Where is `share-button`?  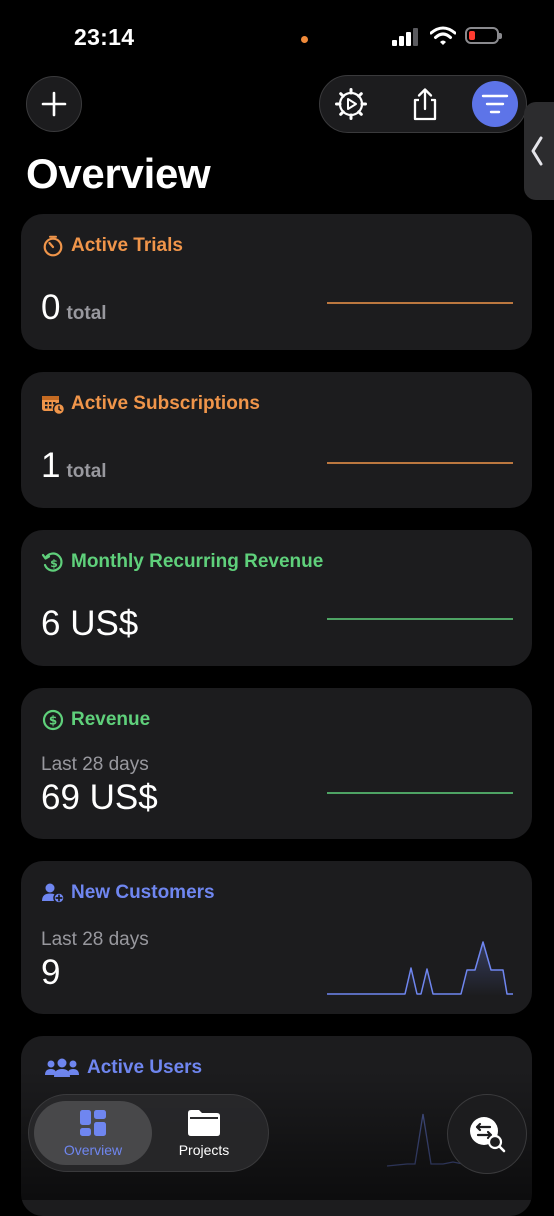 share-button is located at coordinates (425, 104).